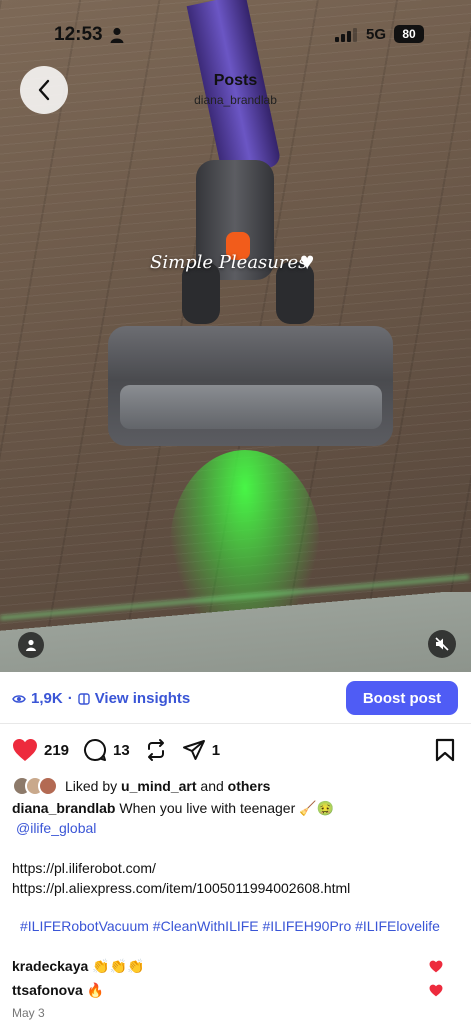  What do you see at coordinates (78, 34) in the screenshot?
I see `status-time: 12:53` at bounding box center [78, 34].